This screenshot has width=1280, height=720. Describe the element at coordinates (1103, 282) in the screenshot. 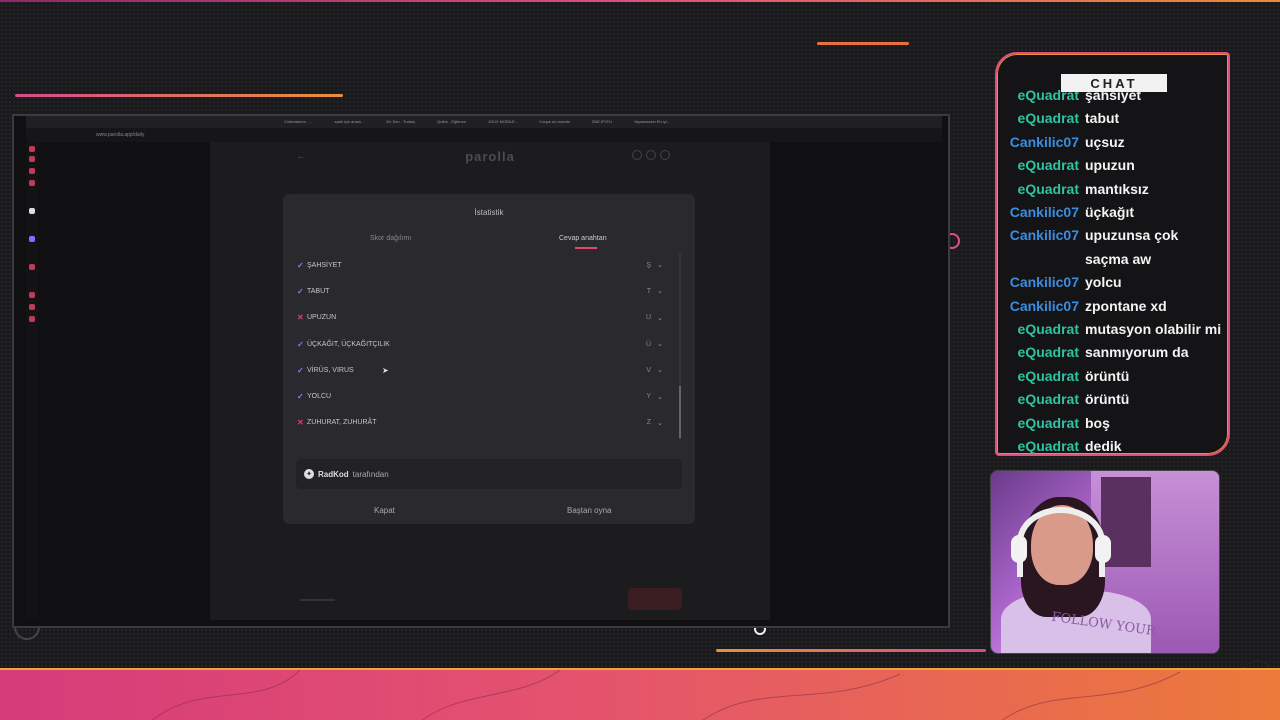

I see `chat-text: yolcu` at that location.